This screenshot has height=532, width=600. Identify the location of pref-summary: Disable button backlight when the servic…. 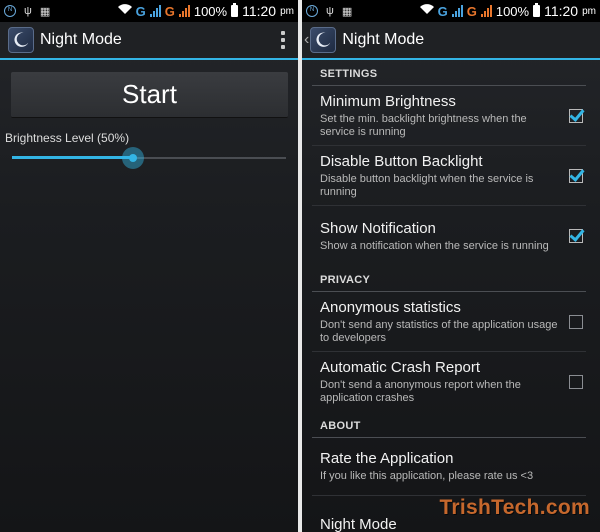
(427, 185).